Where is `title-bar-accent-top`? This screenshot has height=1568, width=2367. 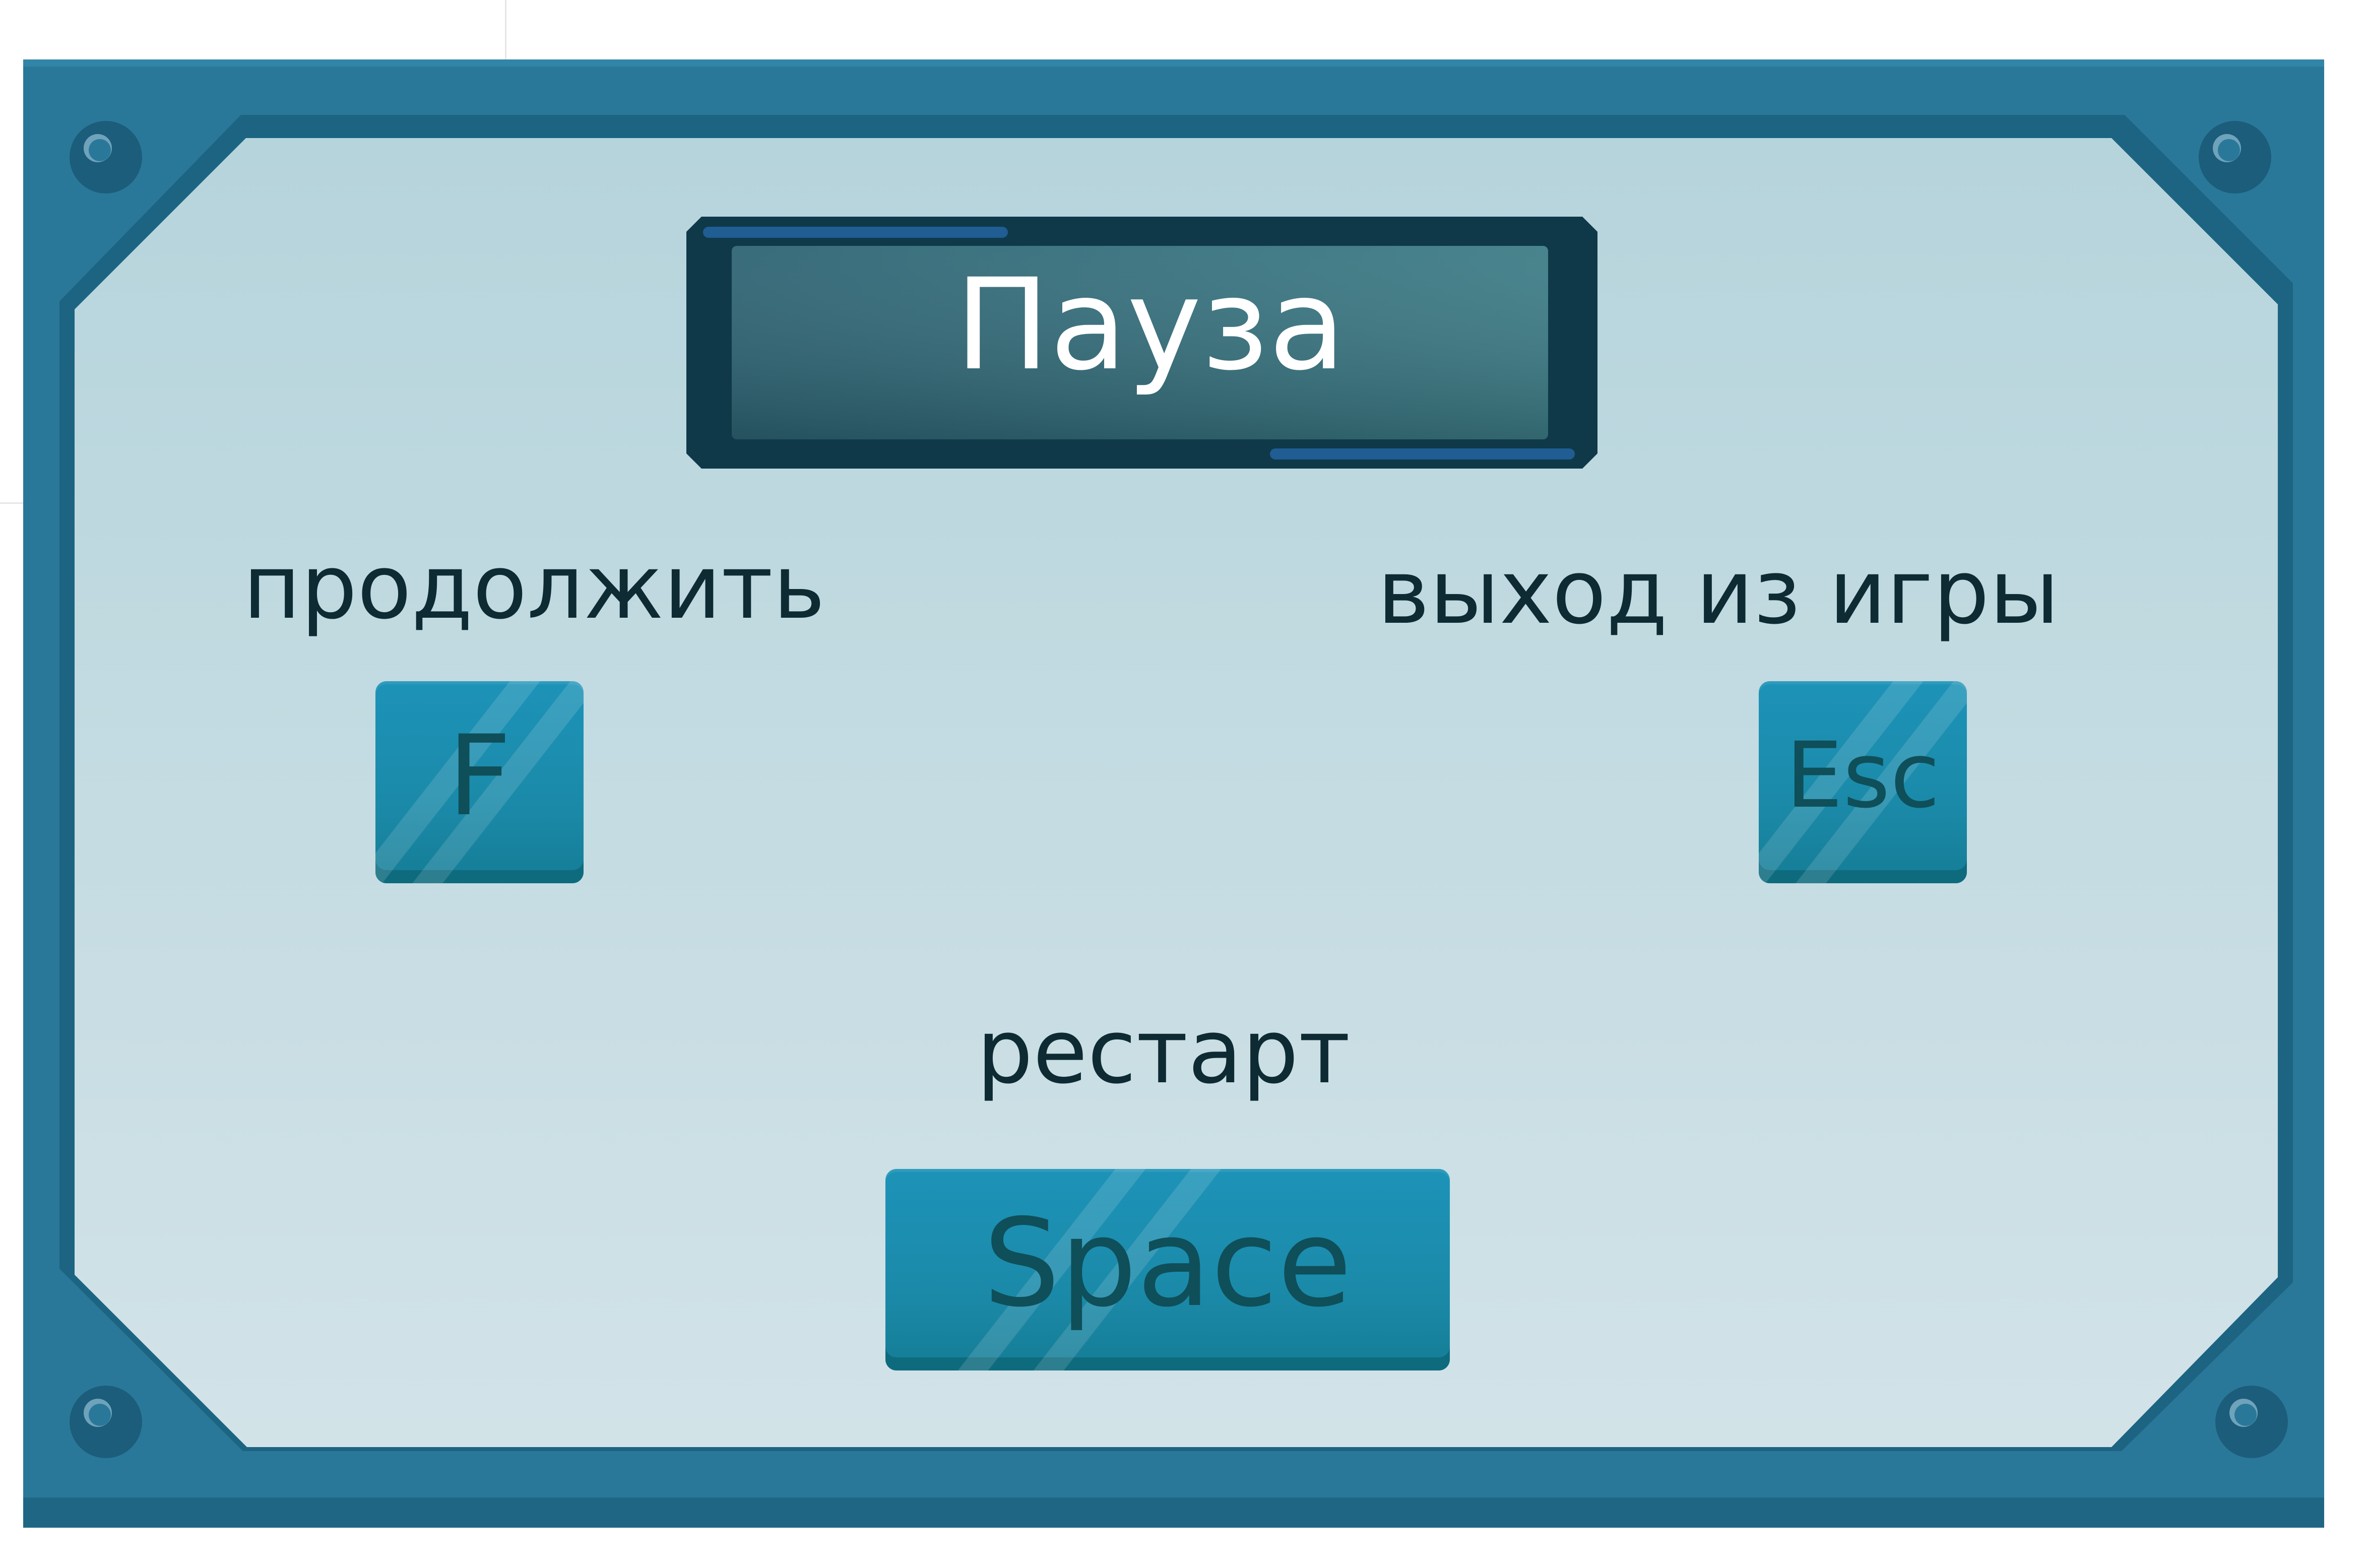
title-bar-accent-top is located at coordinates (855, 232).